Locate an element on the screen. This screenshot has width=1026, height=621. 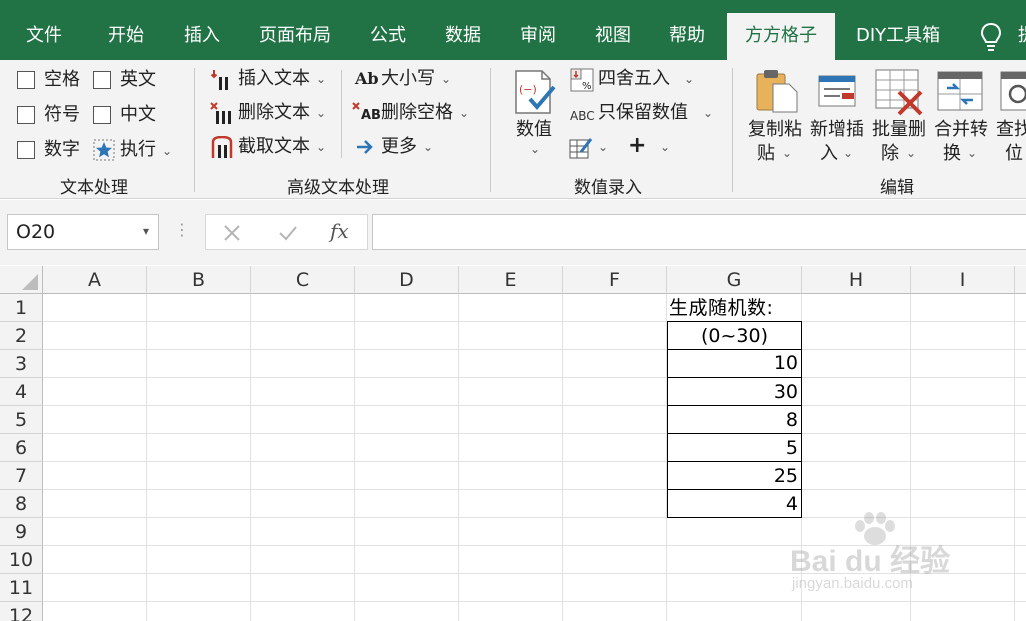
execute-button: 执行 is located at coordinates (138, 150).